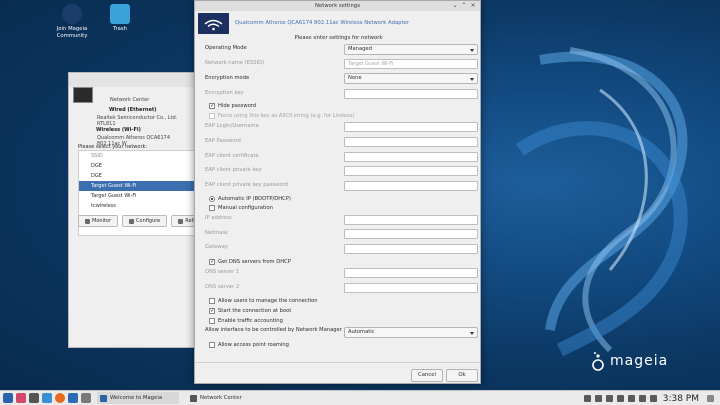 Image resolution: width=720 pixels, height=405 pixels. Describe the element at coordinates (222, 287) in the screenshot. I see `dns2-label: DNS server 2` at that location.